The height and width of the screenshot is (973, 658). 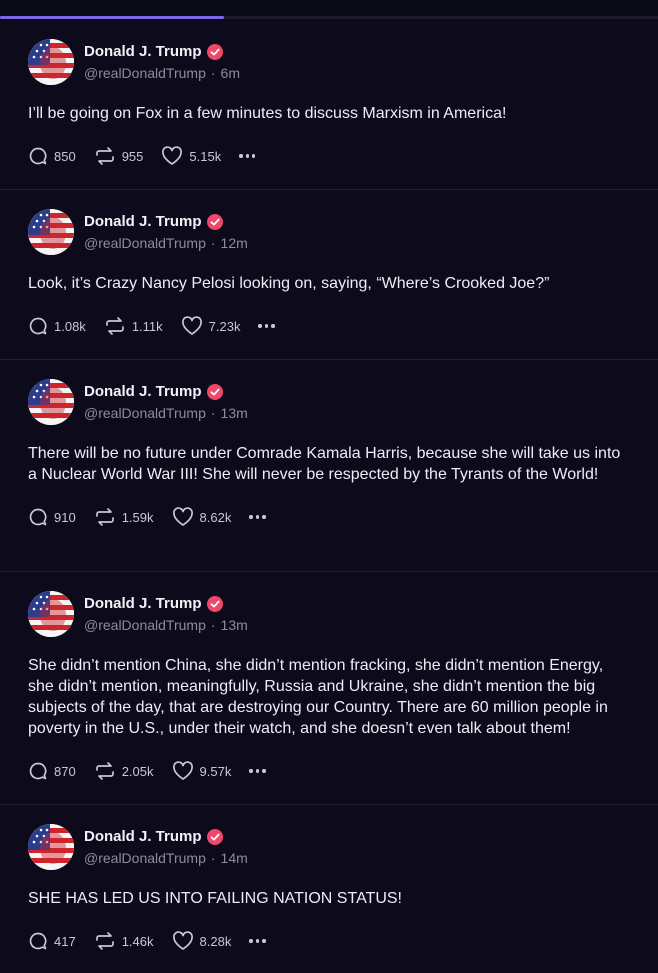 I want to click on like-button: 5.15k, so click(x=191, y=156).